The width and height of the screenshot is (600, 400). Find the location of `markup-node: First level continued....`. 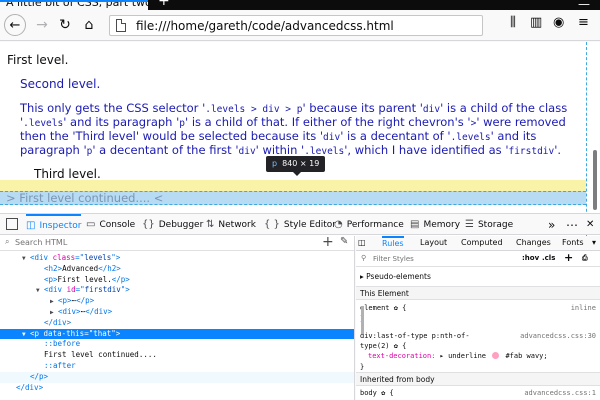

markup-node: First level continued.... is located at coordinates (177, 355).